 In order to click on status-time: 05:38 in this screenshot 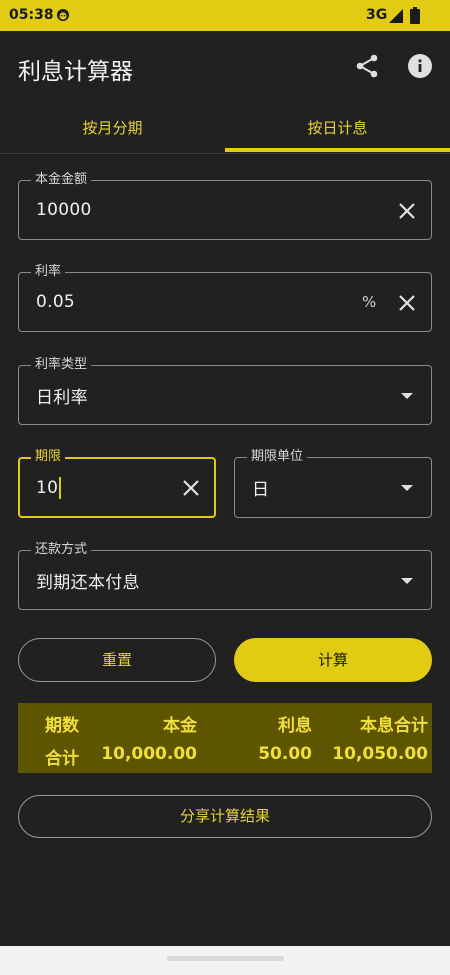, I will do `click(31, 15)`.